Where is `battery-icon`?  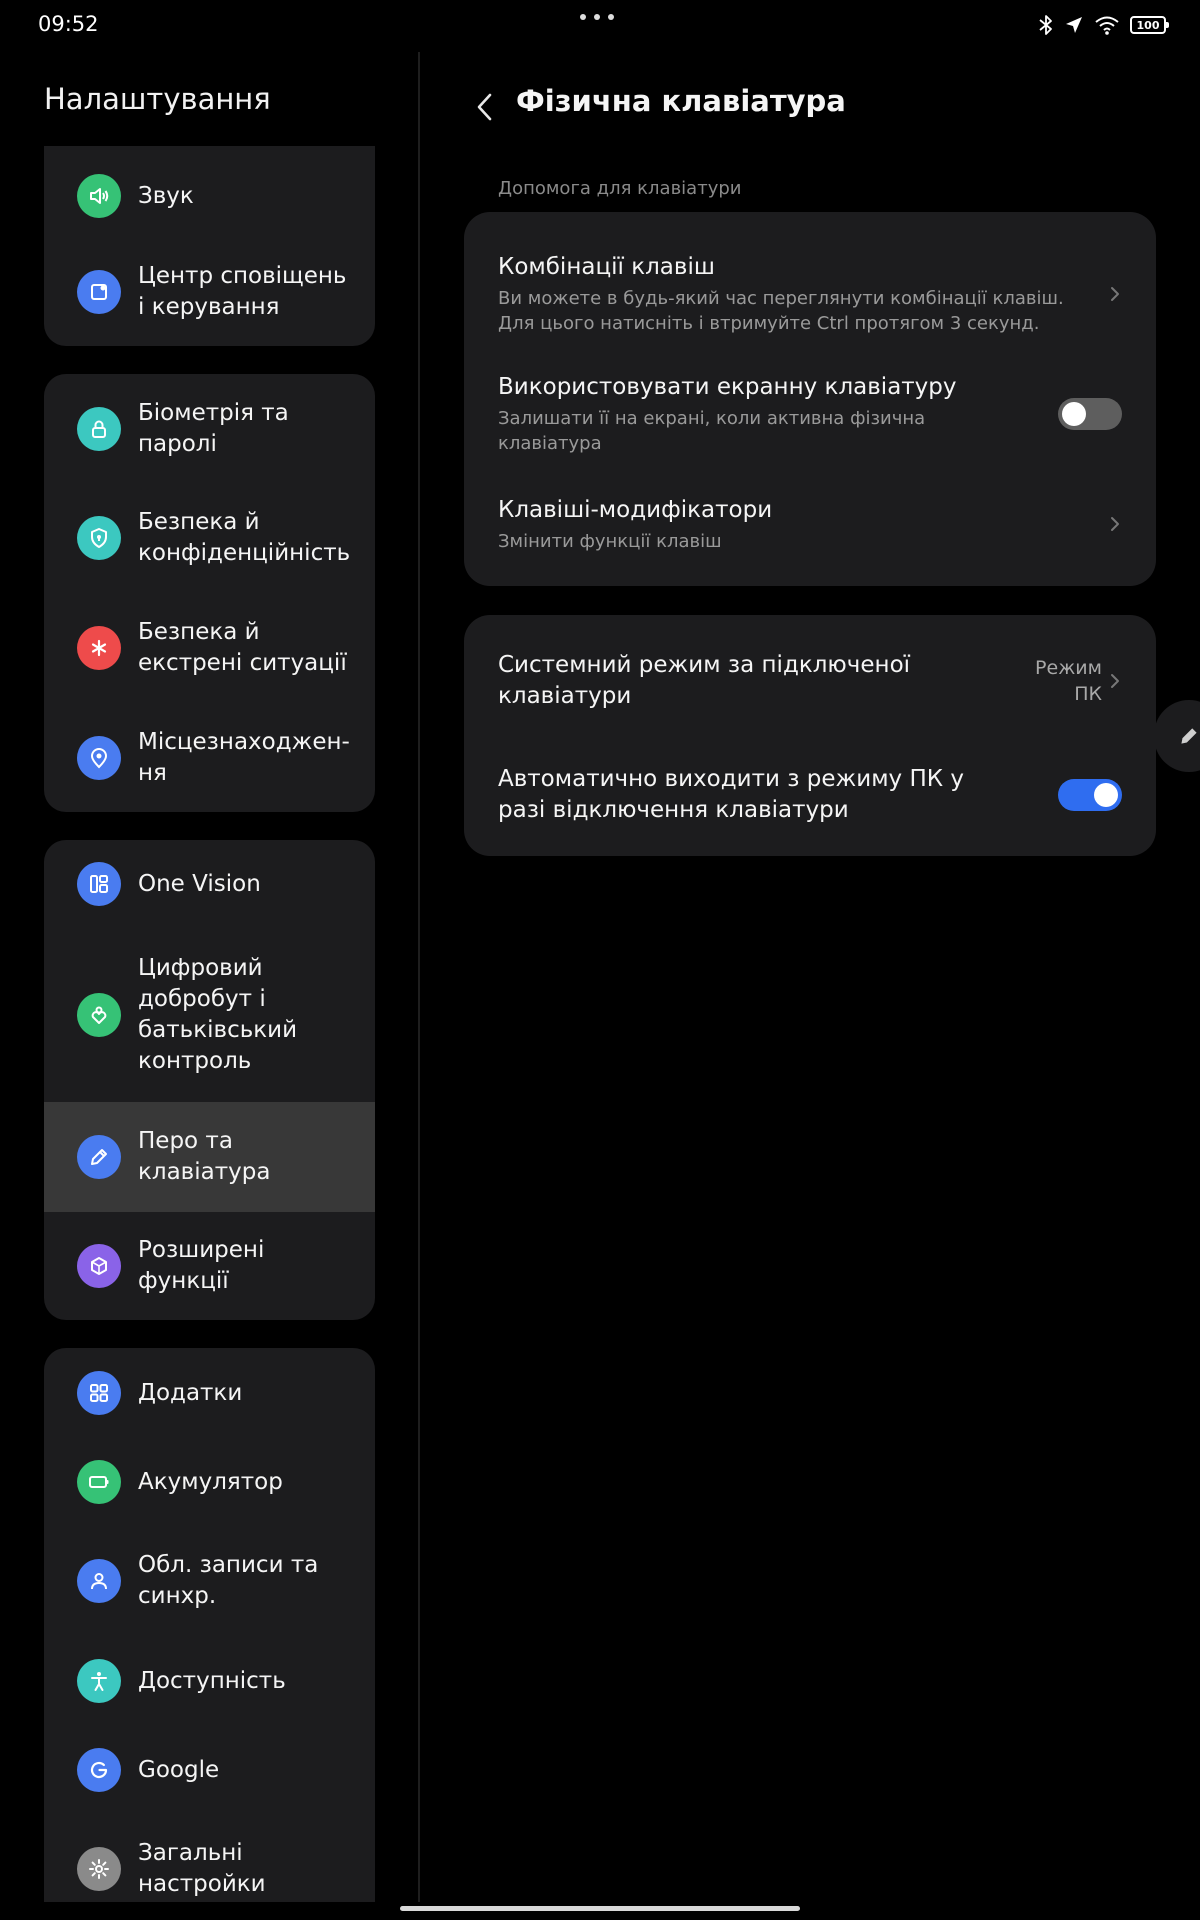
battery-icon is located at coordinates (99, 1482).